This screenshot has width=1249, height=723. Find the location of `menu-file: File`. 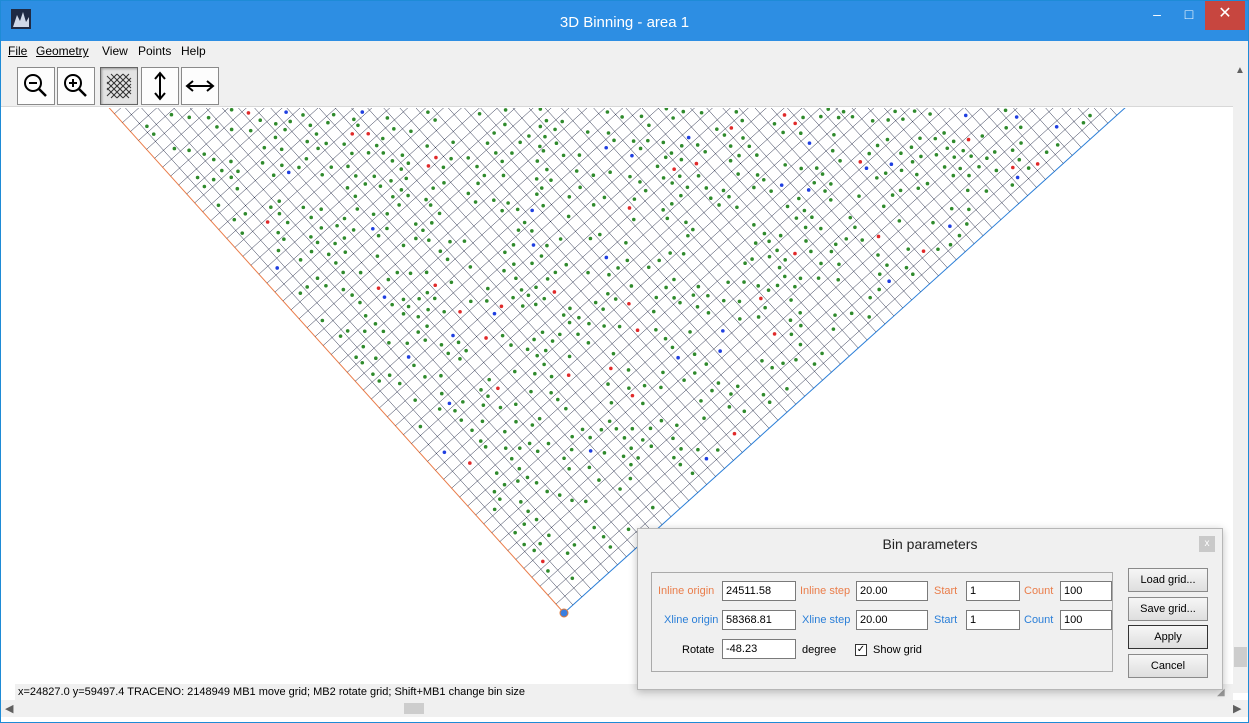

menu-file: File is located at coordinates (17, 51).